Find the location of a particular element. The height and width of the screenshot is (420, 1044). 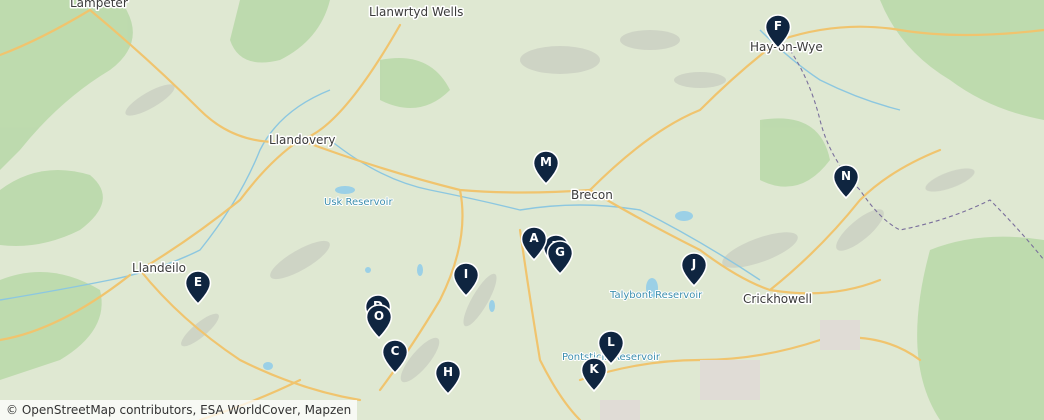

place-llandeilo: Llandeilo is located at coordinates (159, 268).